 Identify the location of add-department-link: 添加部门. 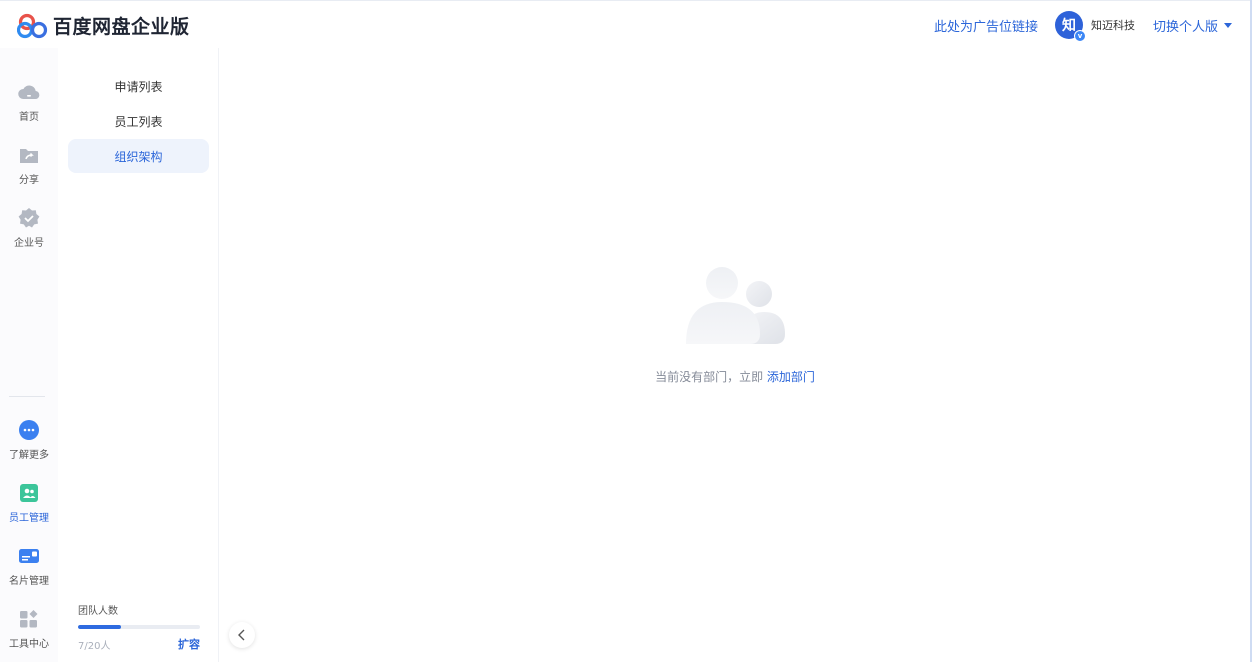
(791, 377).